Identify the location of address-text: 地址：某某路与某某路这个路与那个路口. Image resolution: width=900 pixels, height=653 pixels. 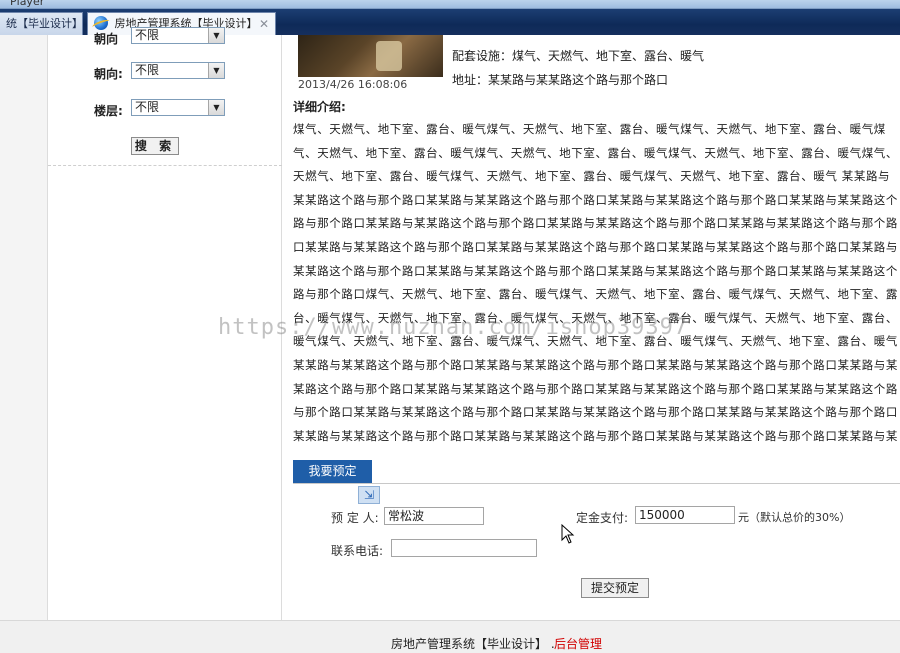
(560, 80).